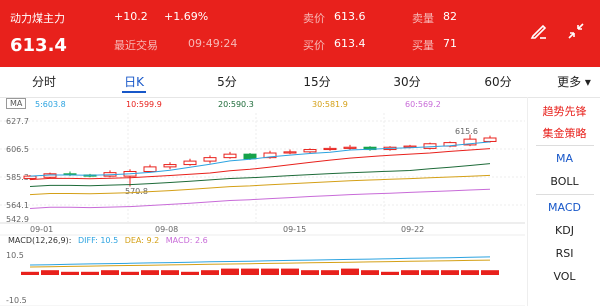 The height and width of the screenshot is (306, 600). Describe the element at coordinates (412, 229) in the screenshot. I see `x-label-3: 09-22` at that location.